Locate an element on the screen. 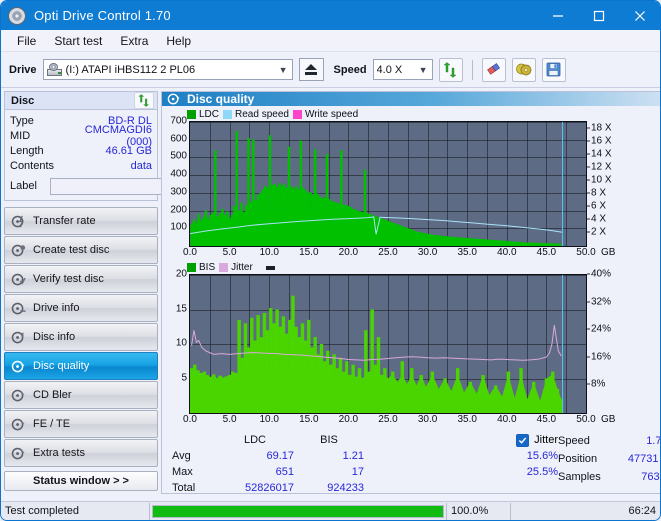 The width and height of the screenshot is (661, 521). ldc-right-axis: 18 X 16 X 14 X 12 X 10 X8 X6 X4 X2 X is located at coordinates (609, 184).